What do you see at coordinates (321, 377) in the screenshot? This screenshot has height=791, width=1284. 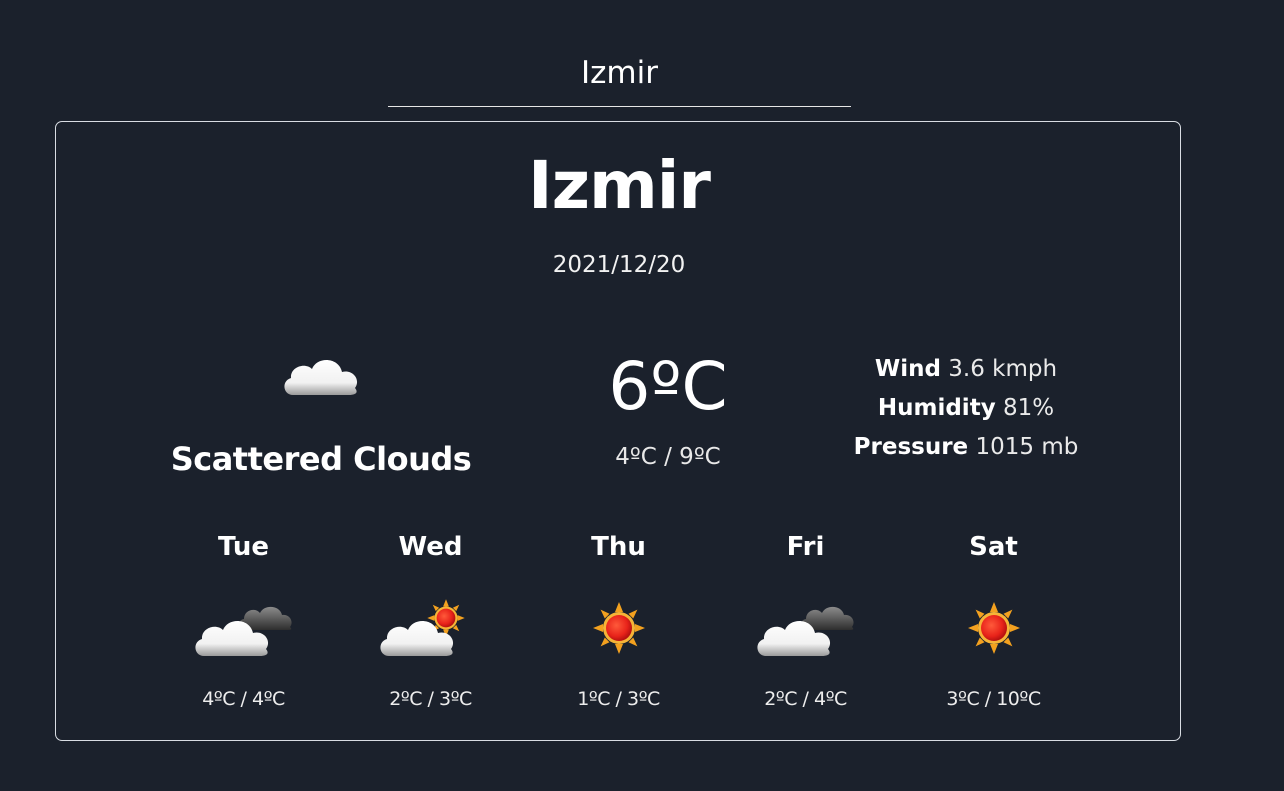 I see `cloud-icon` at bounding box center [321, 377].